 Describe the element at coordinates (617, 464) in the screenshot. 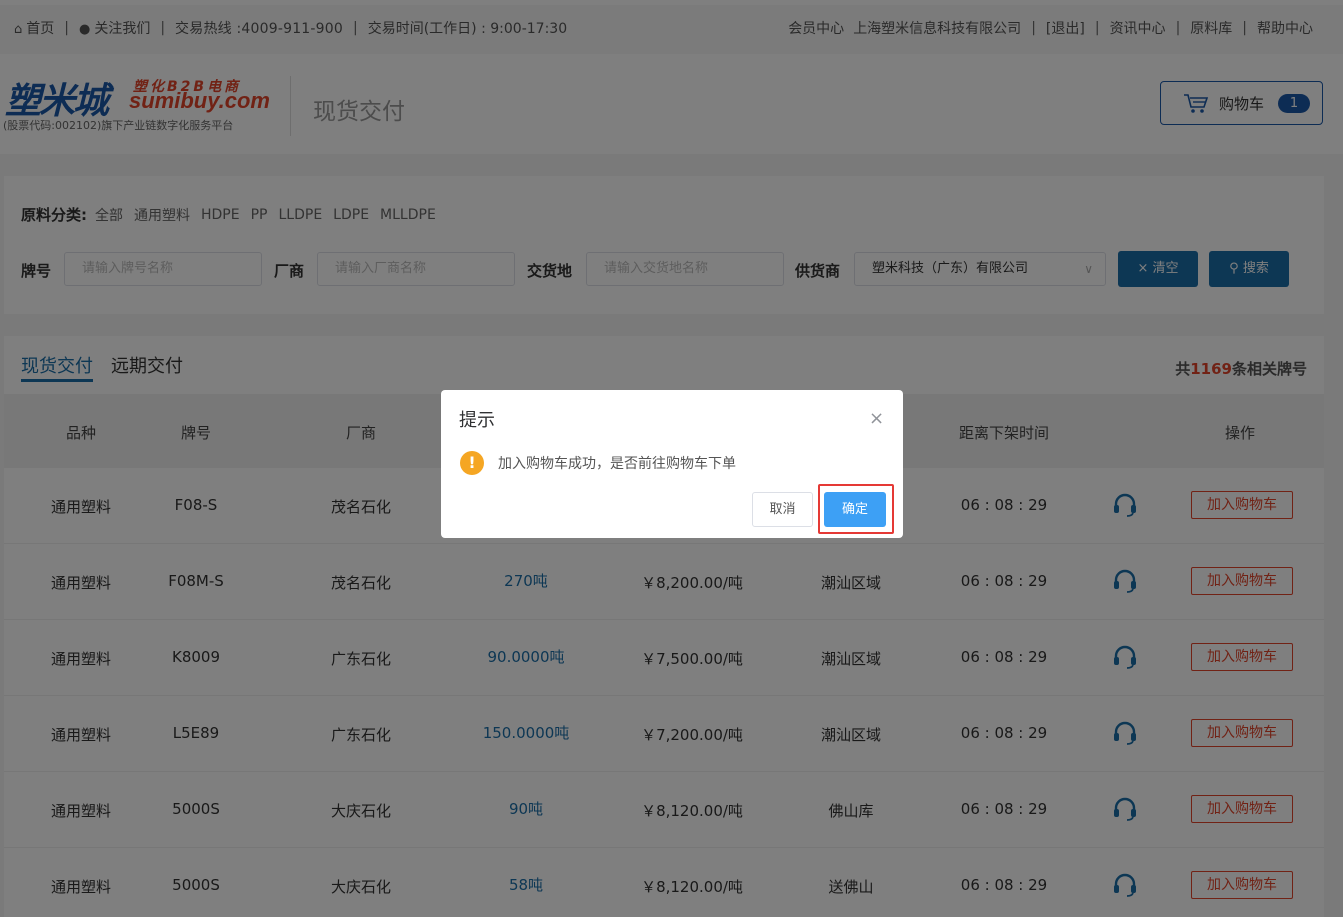

I see `dialog-message: 加入购物车成功，是否前往购物车下单` at that location.